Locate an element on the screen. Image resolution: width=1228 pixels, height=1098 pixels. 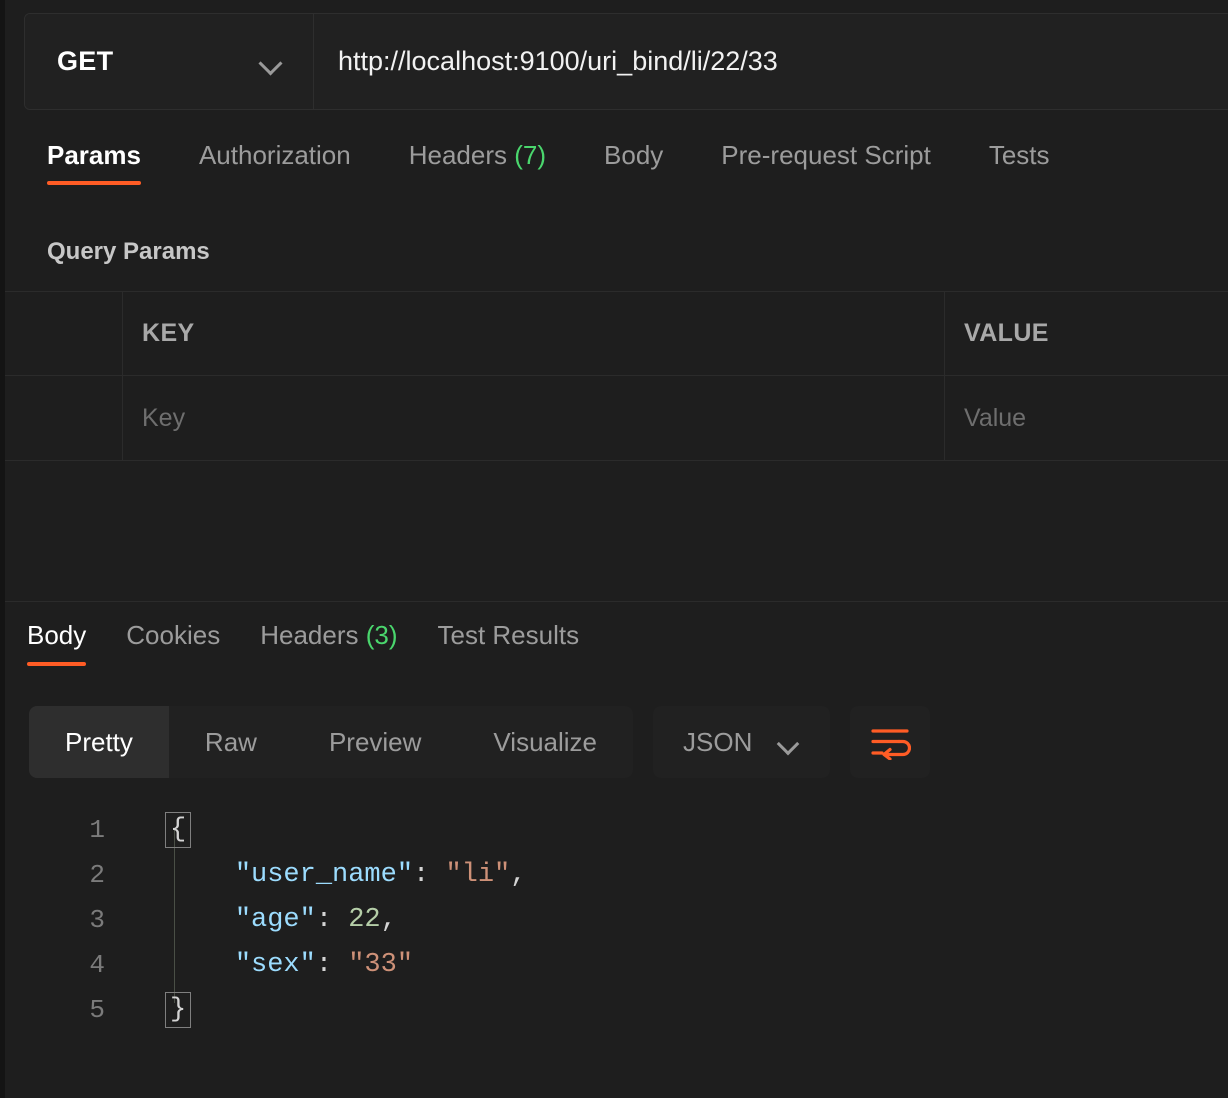
format-mode-visualize: Visualize is located at coordinates (545, 742).